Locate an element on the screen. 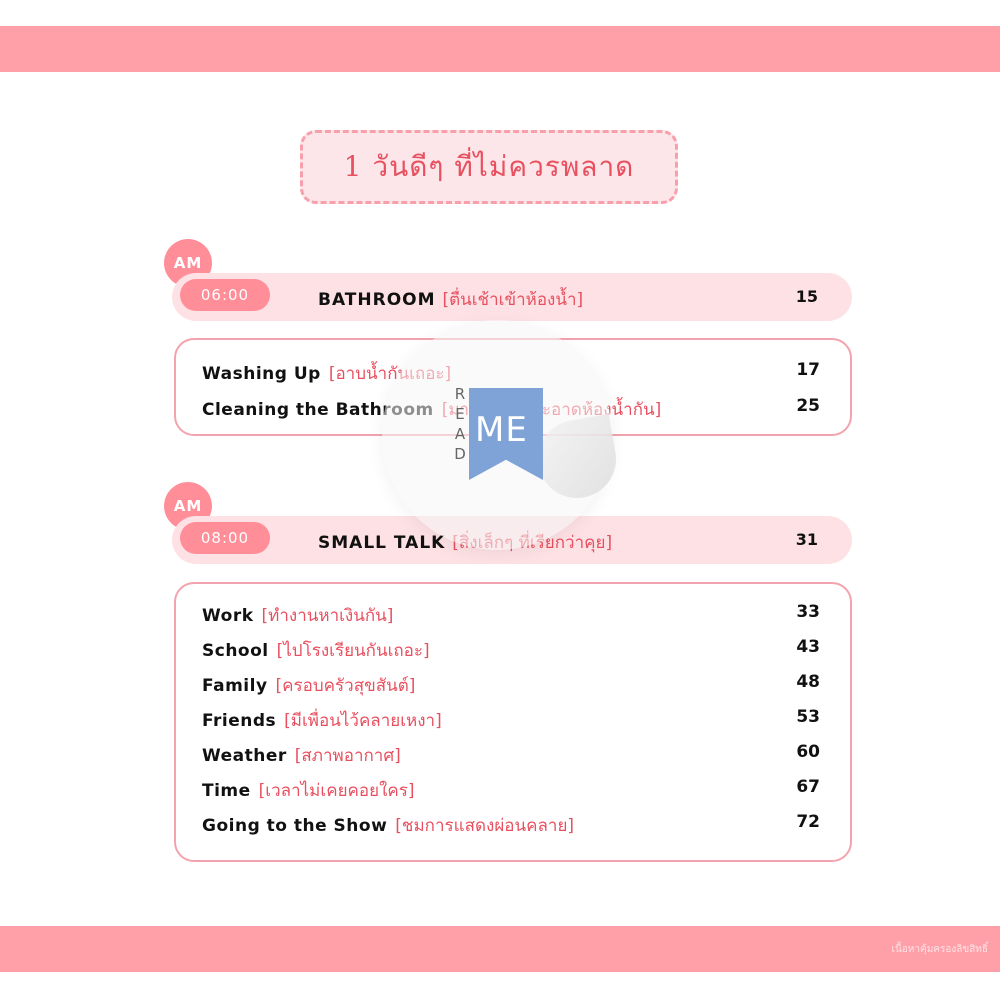 Image resolution: width=1000 pixels, height=1000 pixels. toc-item: School [ไปโรงเรียนกันเถอะ] 43 is located at coordinates (511, 649).